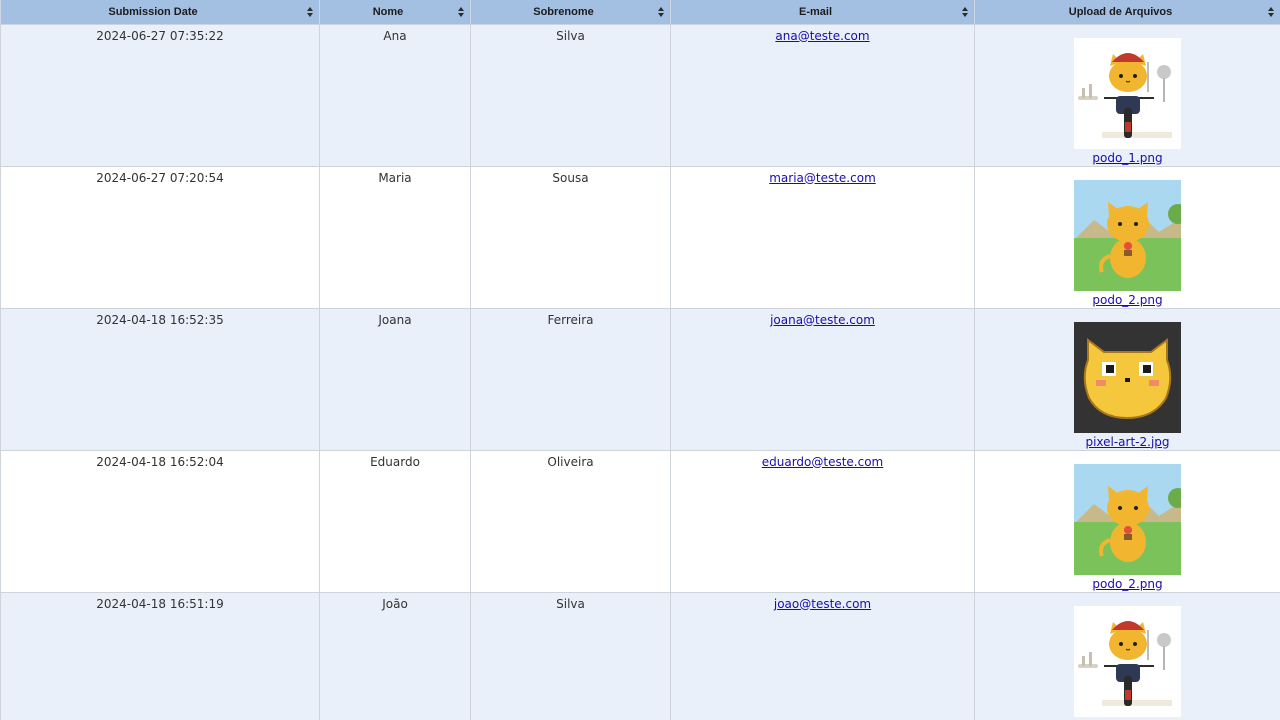  What do you see at coordinates (160, 35) in the screenshot?
I see `submission-date-value: 2024-06-27 07:35:22` at bounding box center [160, 35].